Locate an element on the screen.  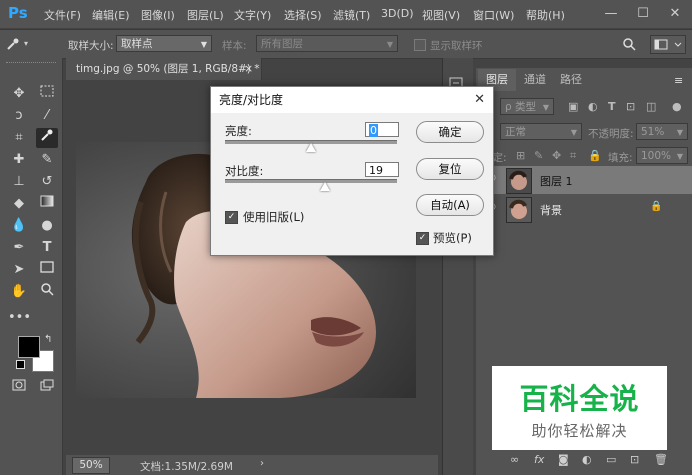
quick-mask-icon is located at coordinates (19, 388).